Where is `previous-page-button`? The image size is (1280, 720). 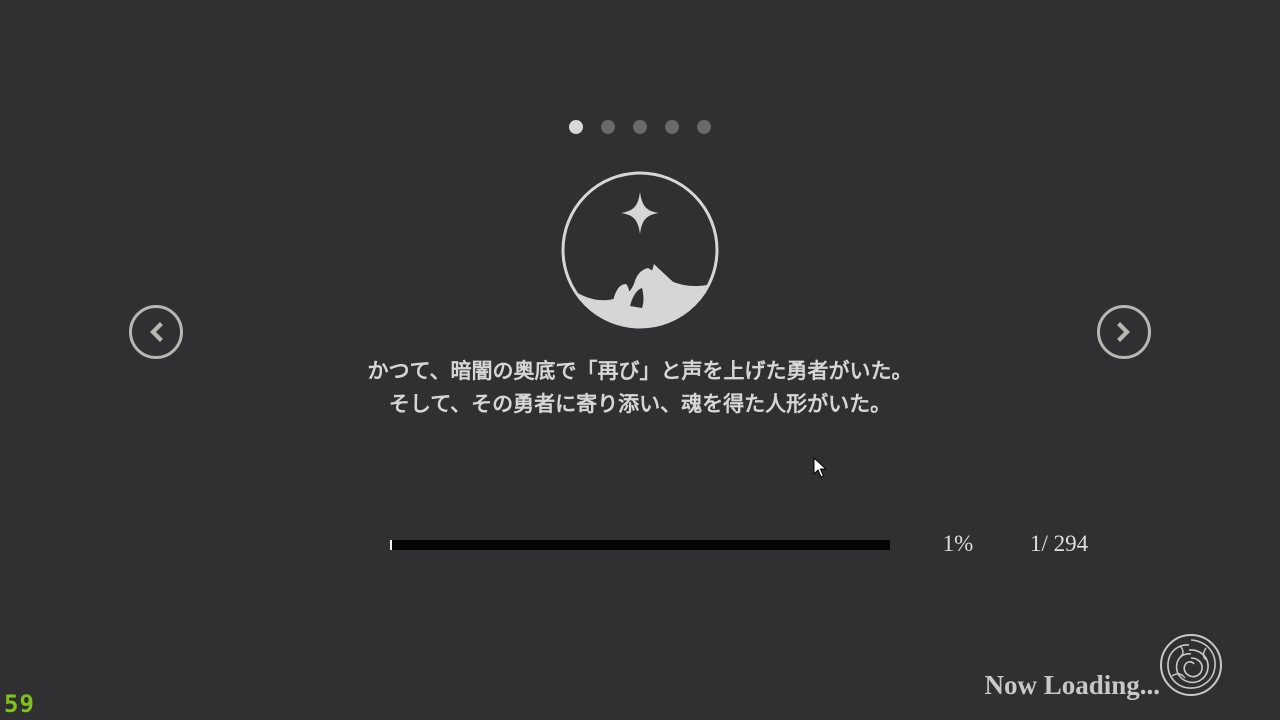 previous-page-button is located at coordinates (156, 332).